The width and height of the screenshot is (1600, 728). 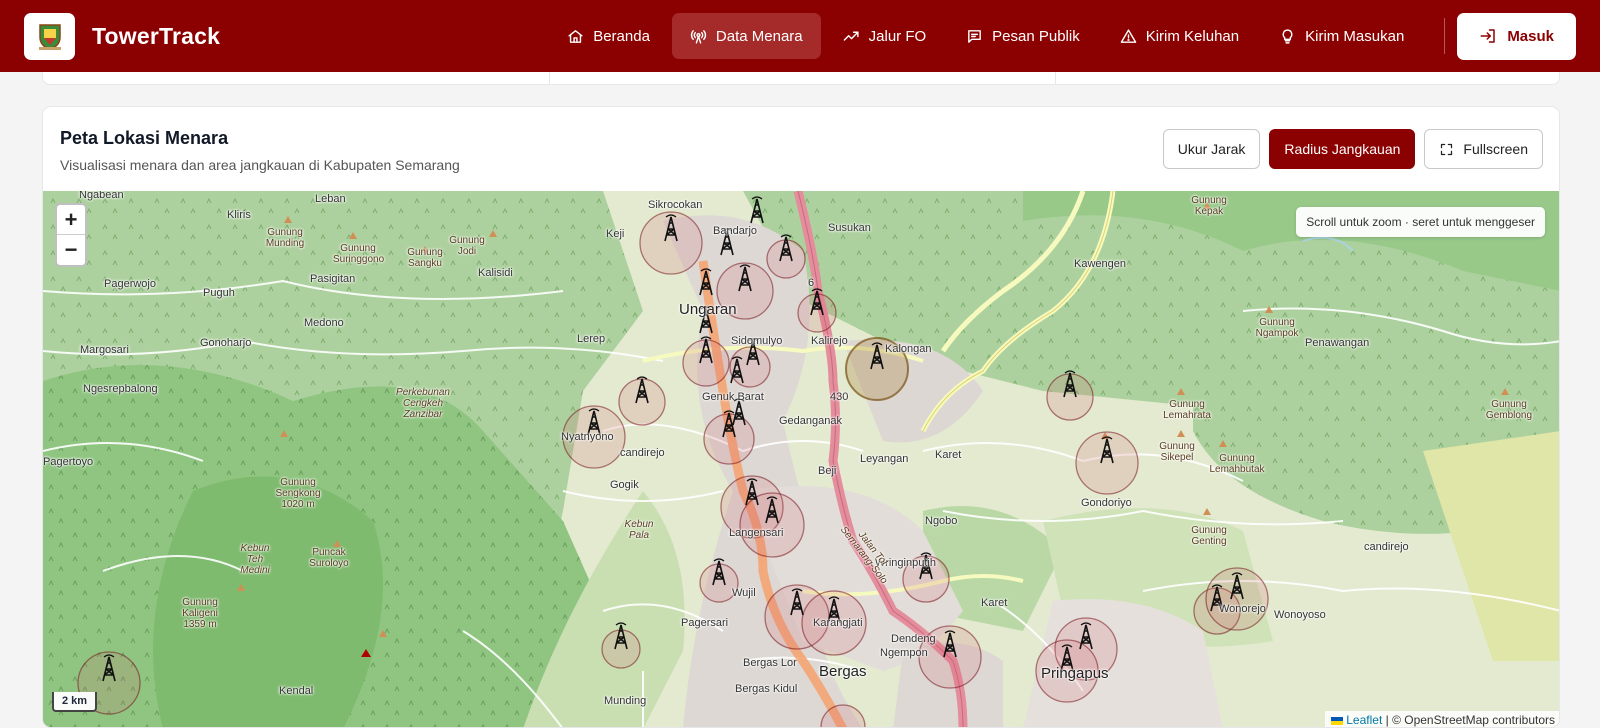 What do you see at coordinates (1242, 609) in the screenshot?
I see `map-label: Wonorejo` at bounding box center [1242, 609].